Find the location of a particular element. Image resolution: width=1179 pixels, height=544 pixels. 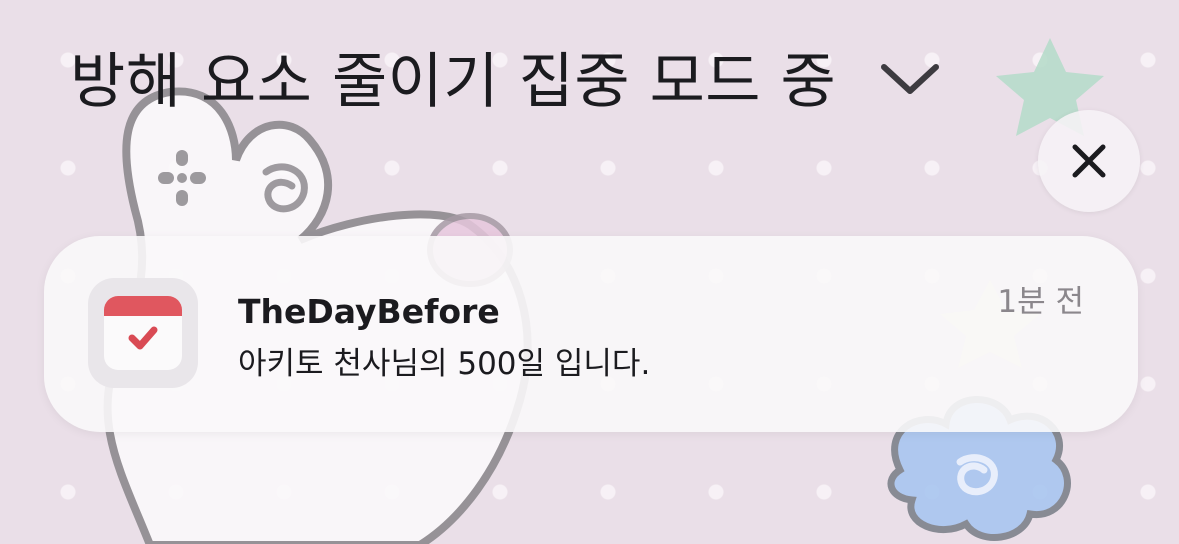

focus-mode-toggle: 방해 요소 줄이기 집중 모드 중 is located at coordinates (506, 76).